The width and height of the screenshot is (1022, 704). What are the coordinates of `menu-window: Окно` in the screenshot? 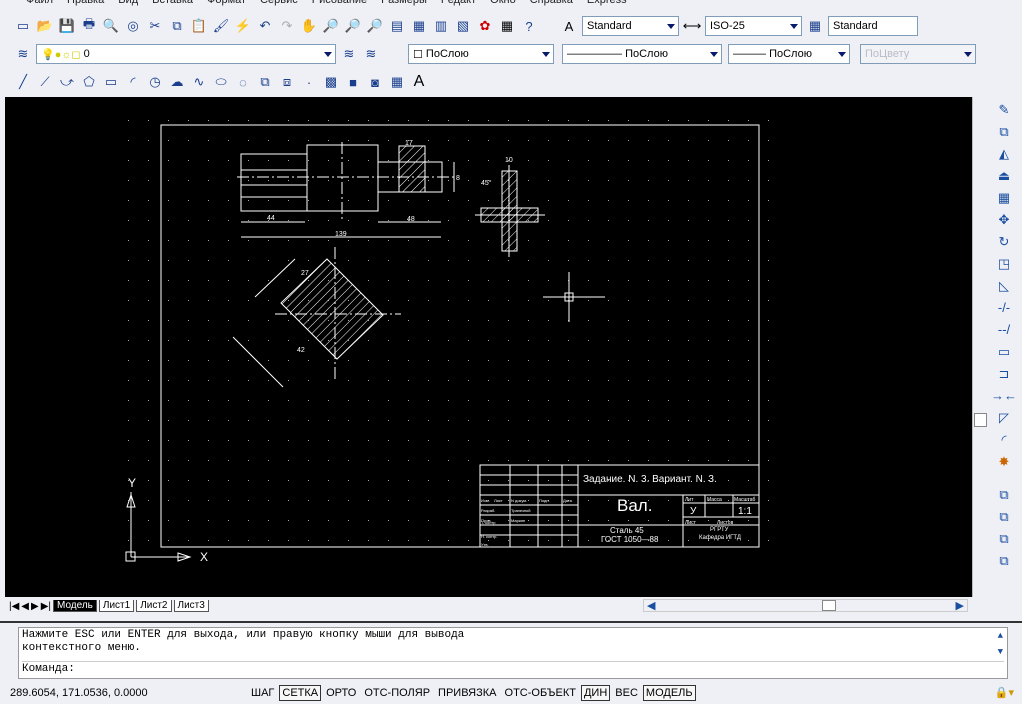 It's located at (503, 4).